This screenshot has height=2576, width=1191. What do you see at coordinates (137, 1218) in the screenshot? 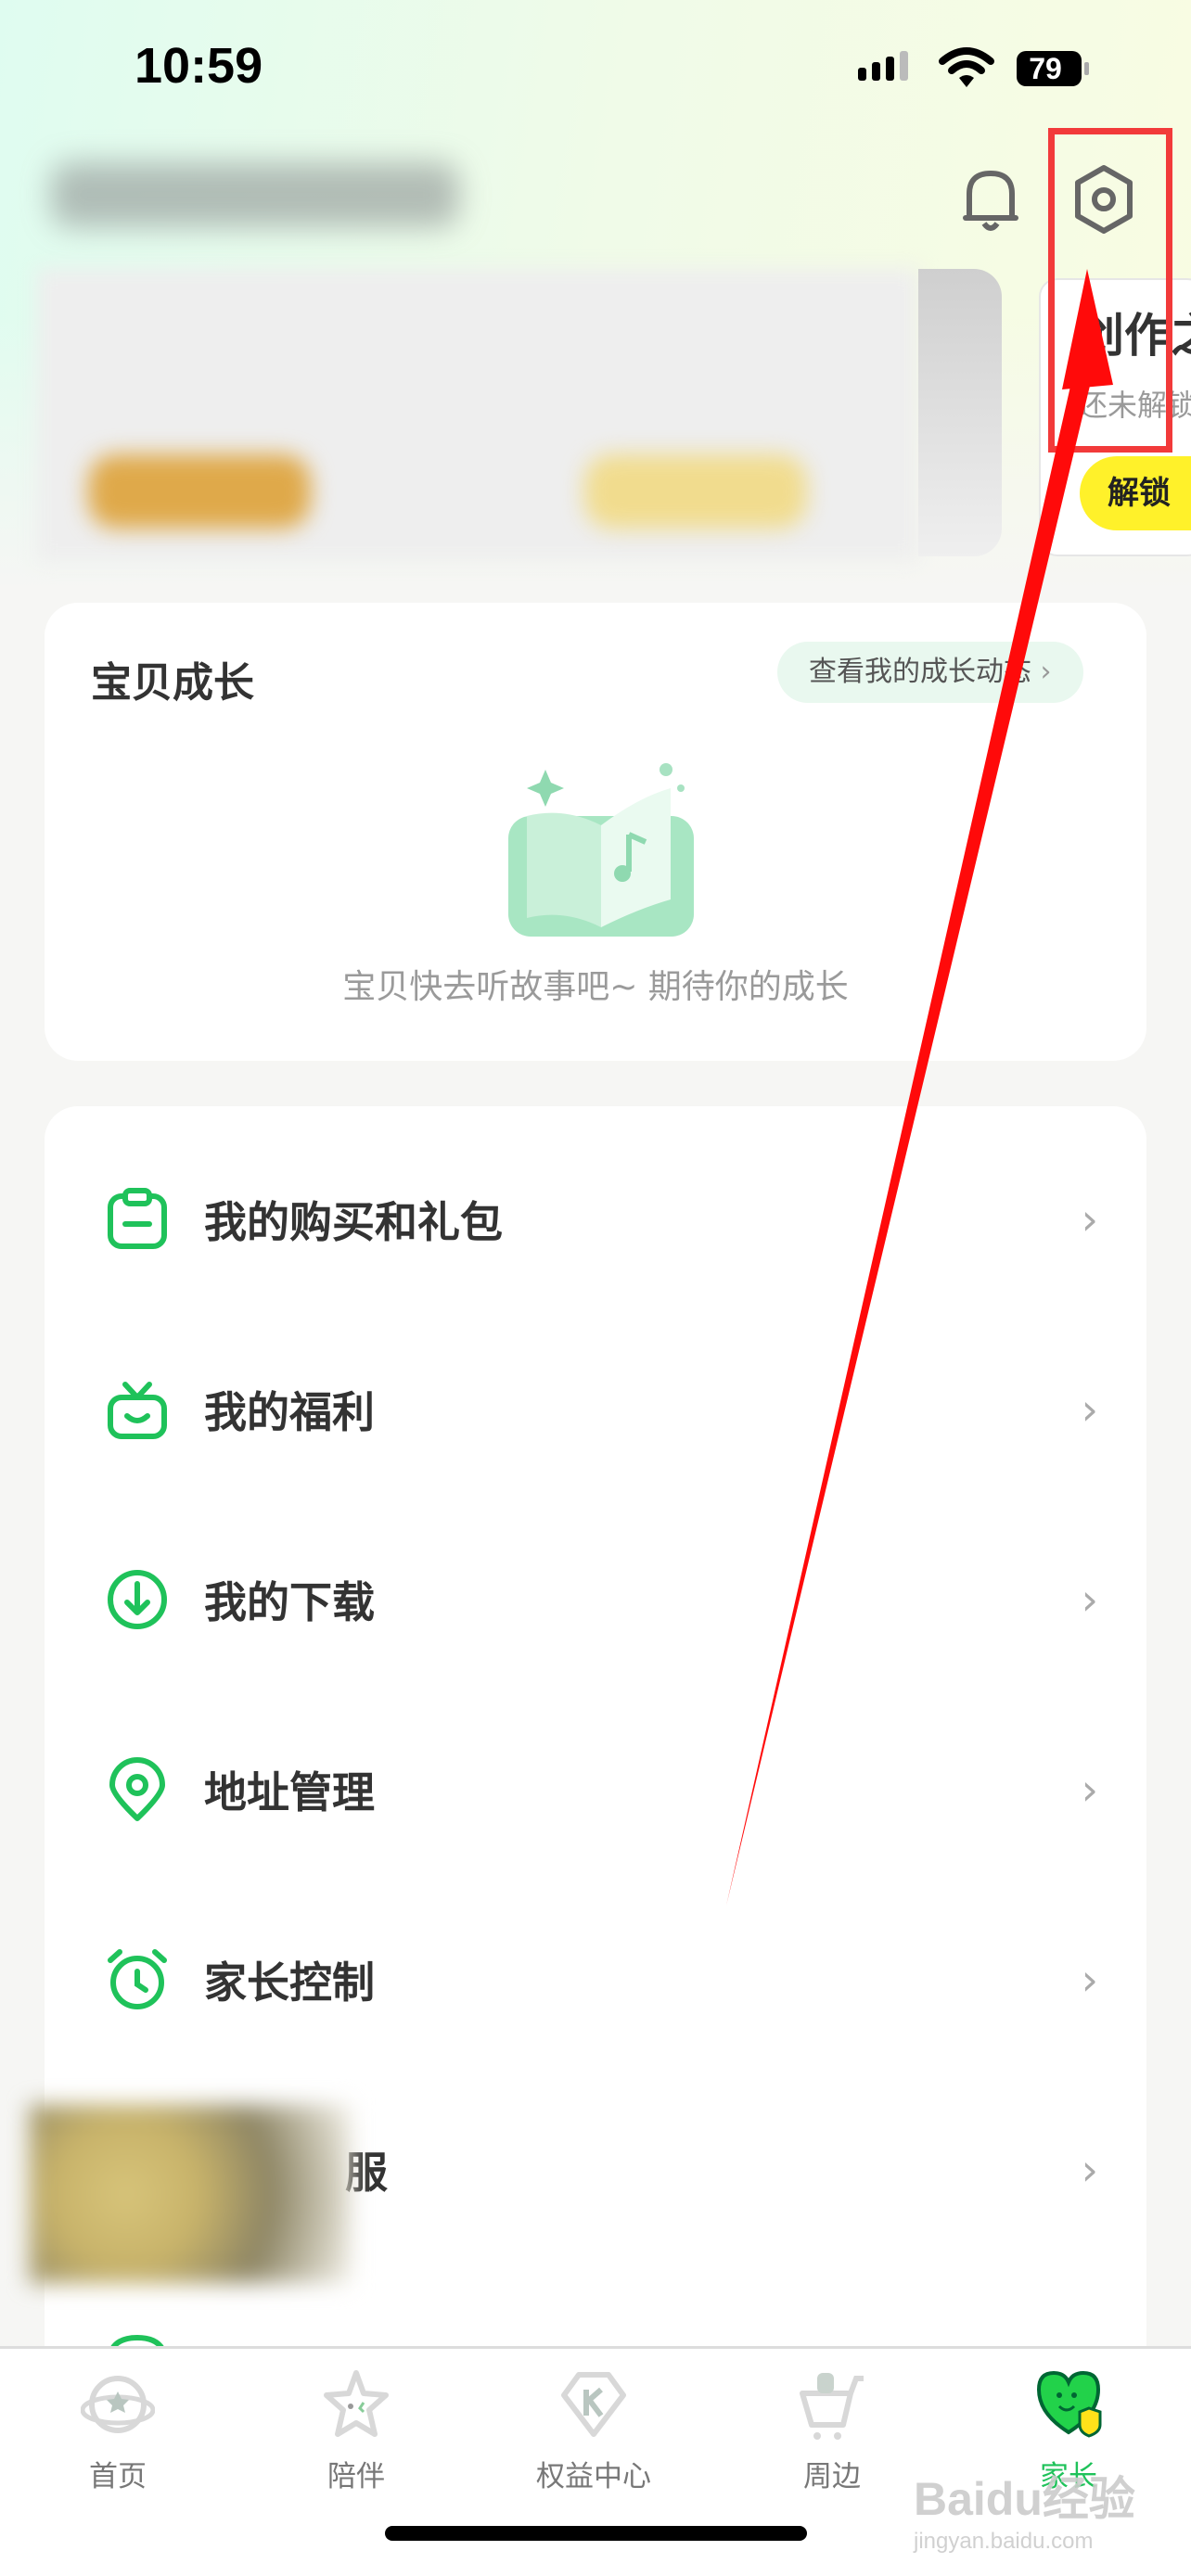
I see `clipboard-icon` at bounding box center [137, 1218].